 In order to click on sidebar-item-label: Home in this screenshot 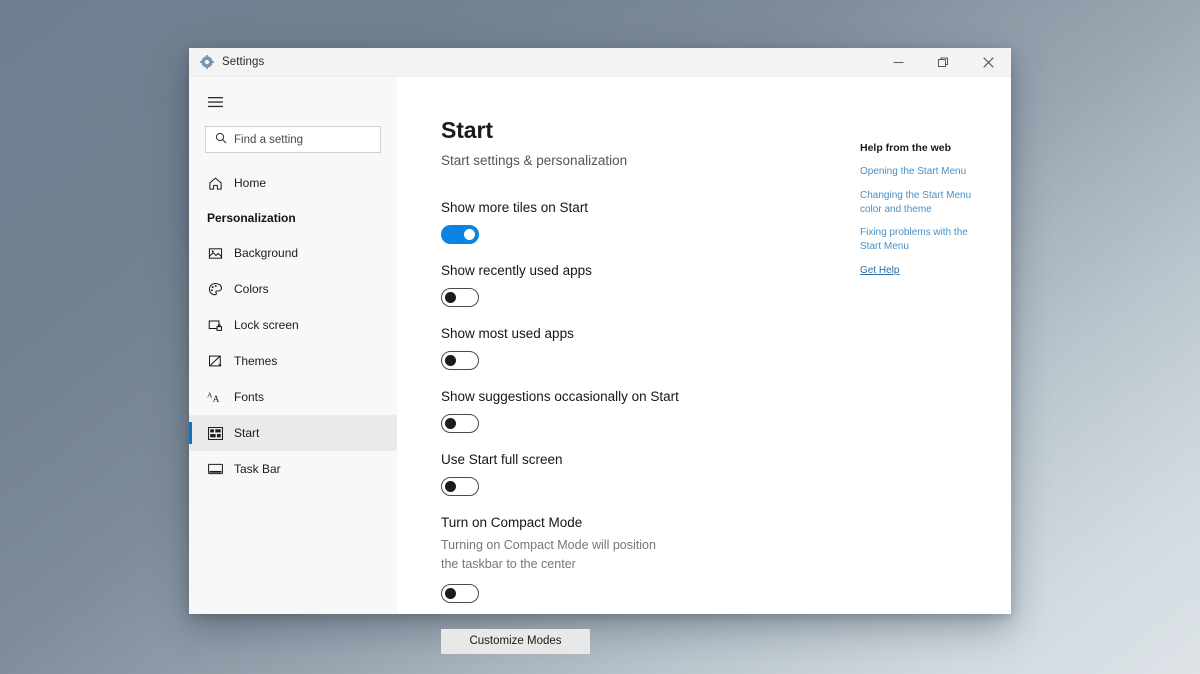, I will do `click(250, 183)`.